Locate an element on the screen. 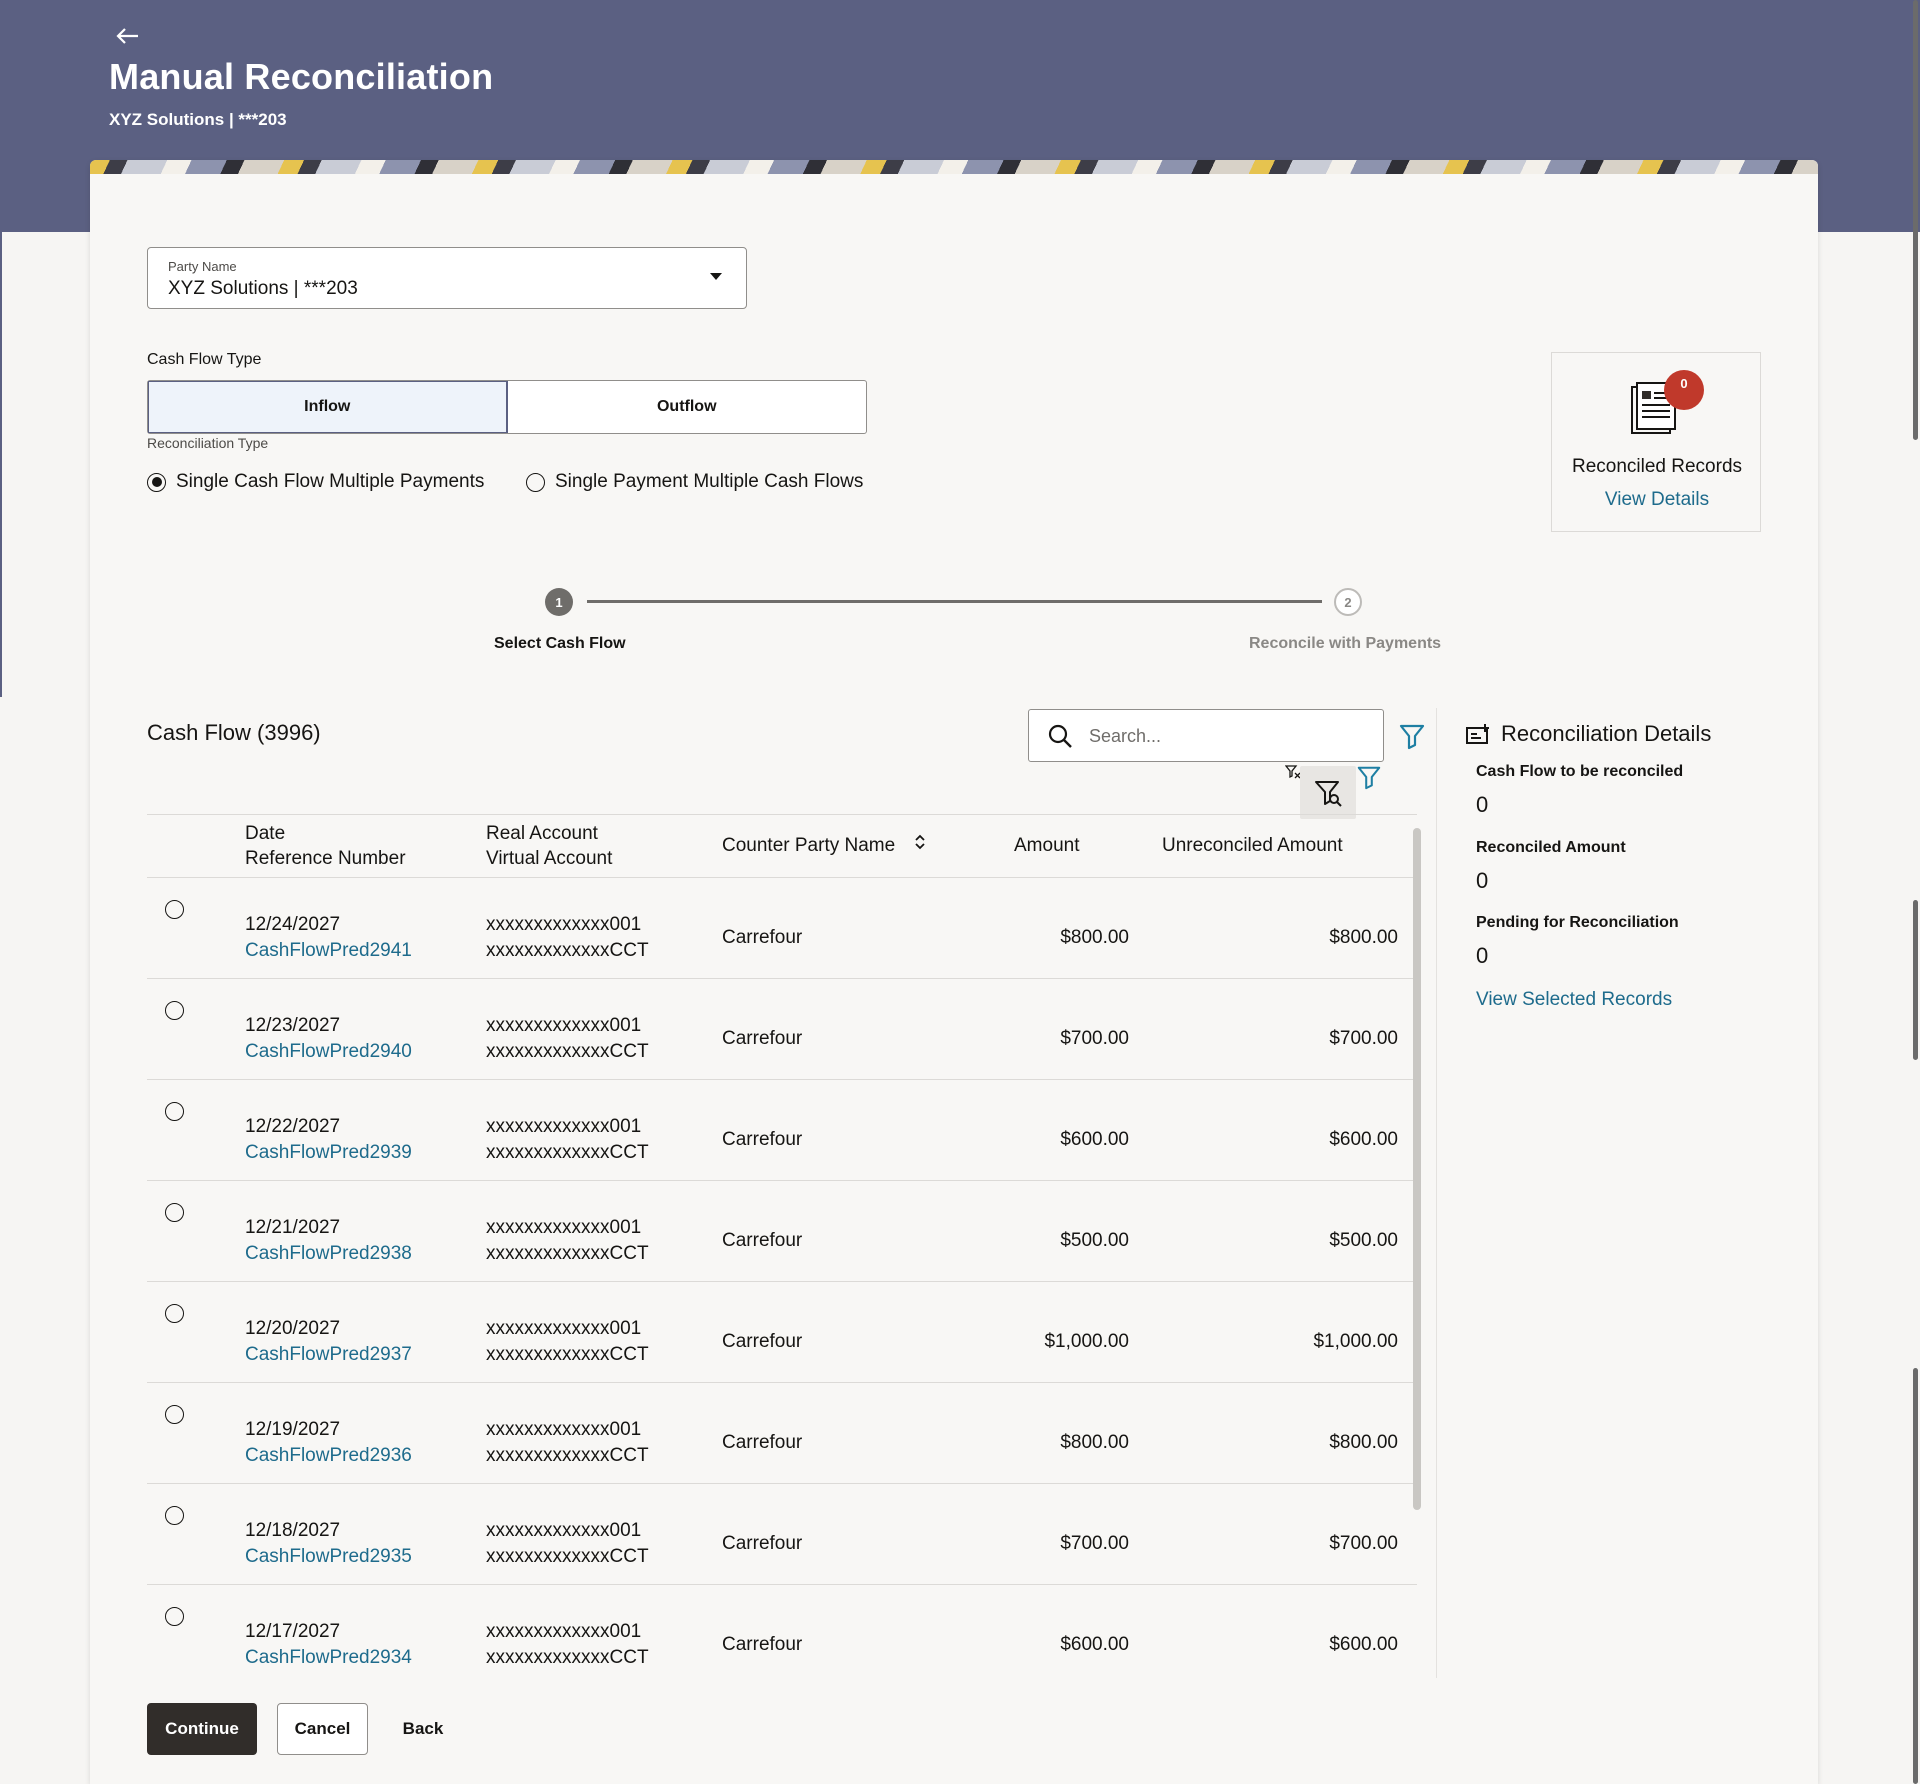  reconciliation-details-title: Reconciliation Details is located at coordinates (1606, 733).